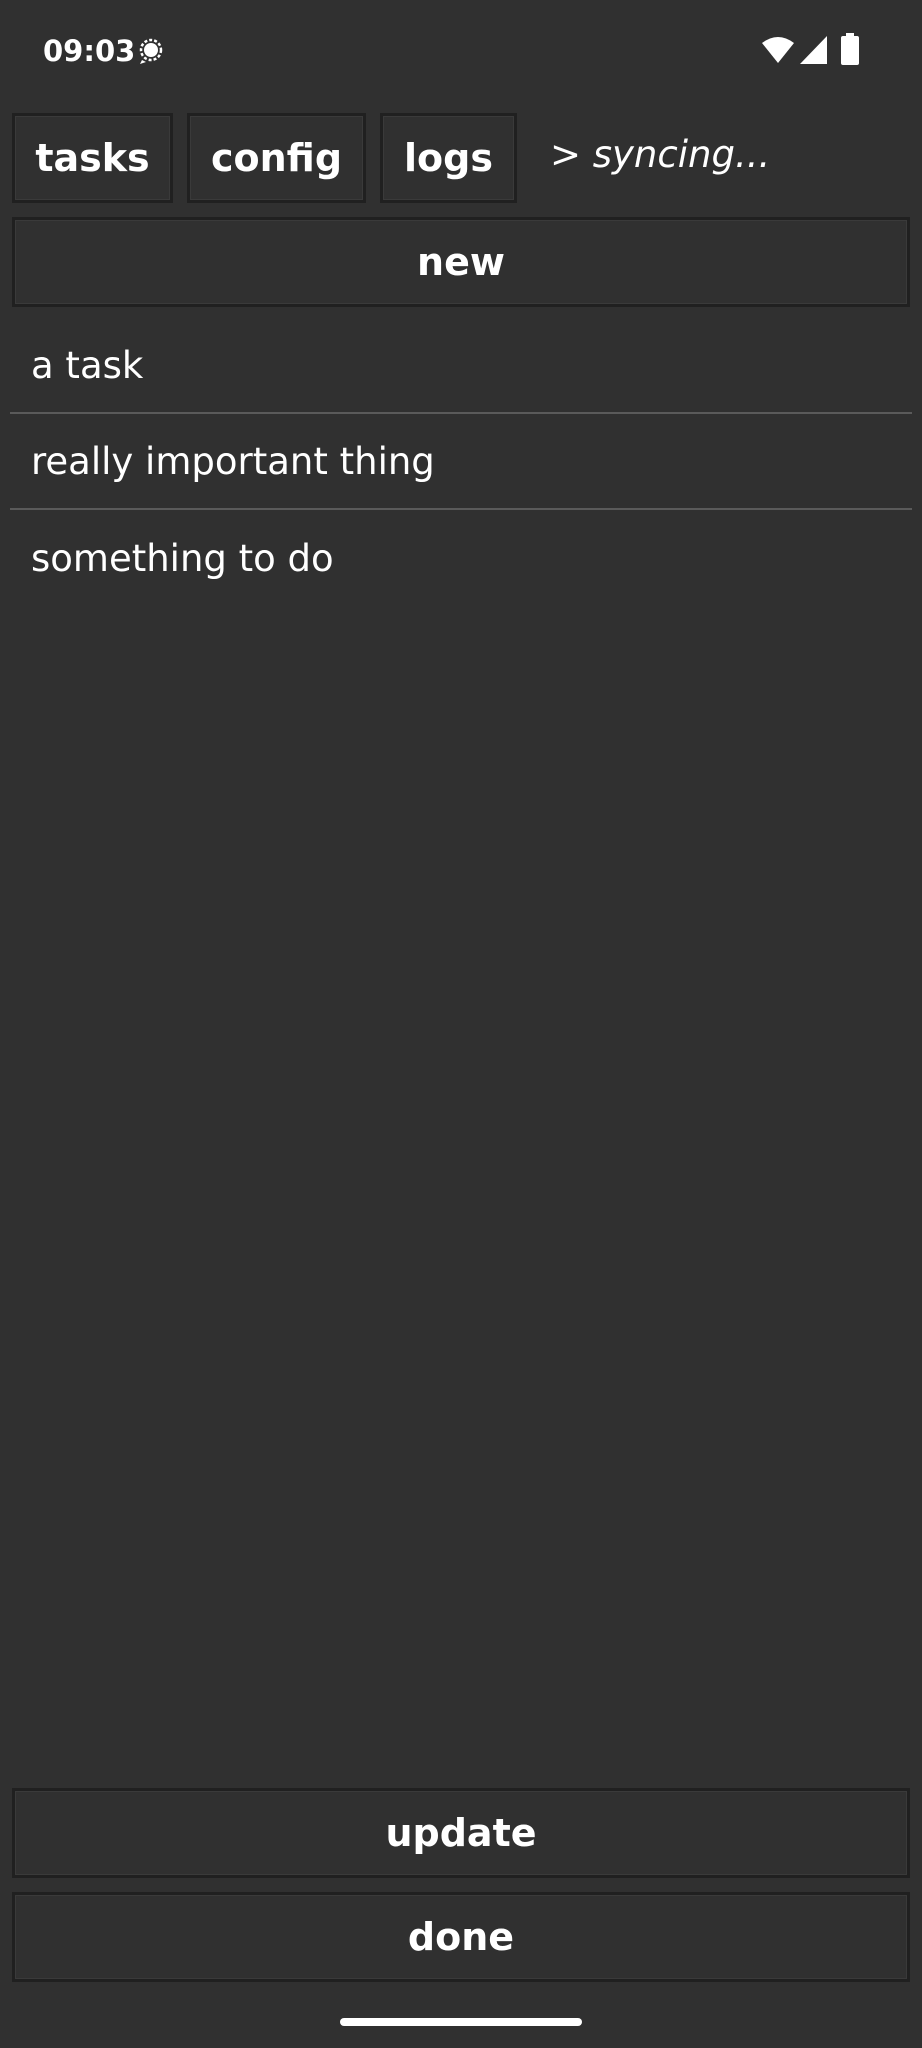 This screenshot has height=2048, width=922. What do you see at coordinates (461, 1937) in the screenshot?
I see `done-button: done` at bounding box center [461, 1937].